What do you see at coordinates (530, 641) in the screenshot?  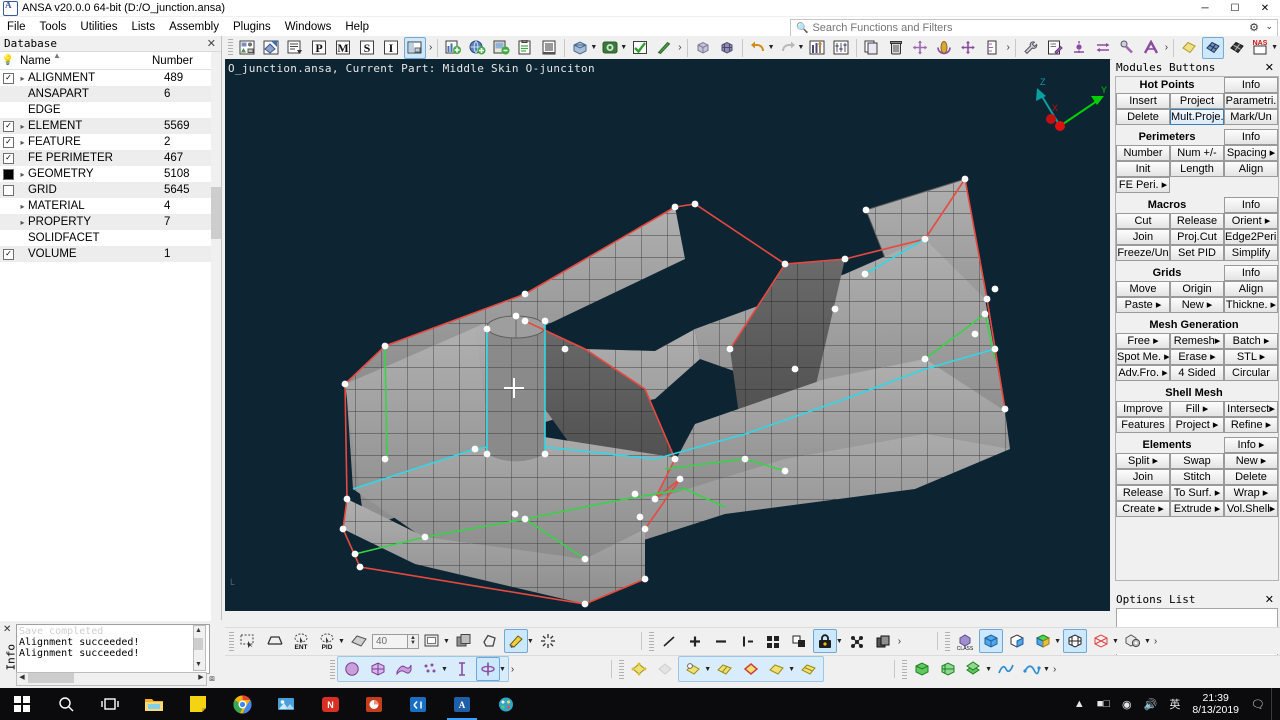 I see `dropdown3-icon: ▼` at bounding box center [530, 641].